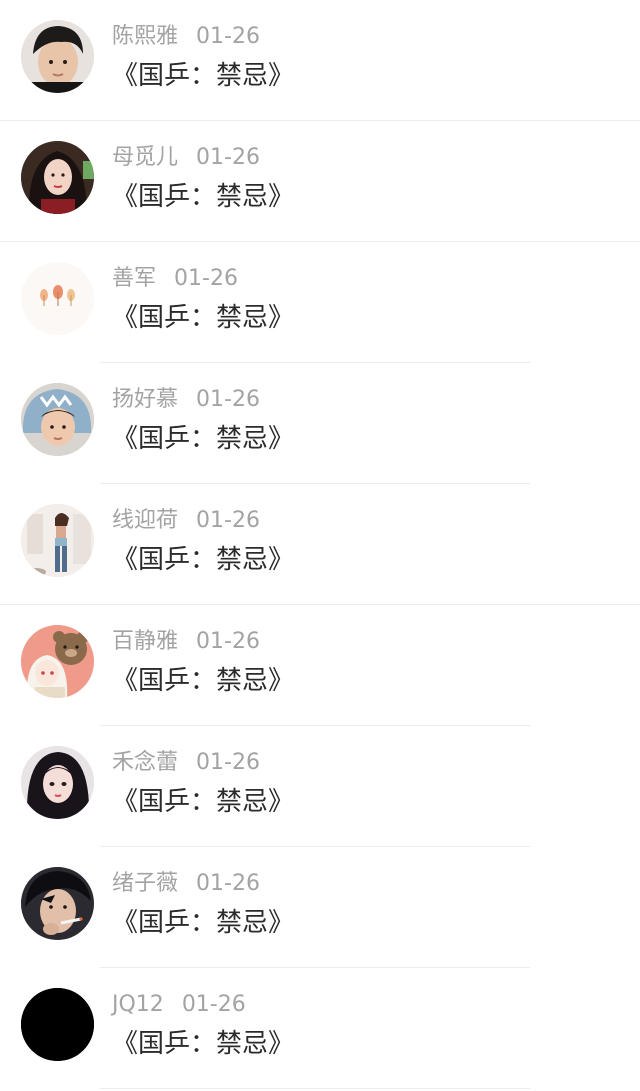  Describe the element at coordinates (145, 641) in the screenshot. I see `author-name: 百静雅` at that location.